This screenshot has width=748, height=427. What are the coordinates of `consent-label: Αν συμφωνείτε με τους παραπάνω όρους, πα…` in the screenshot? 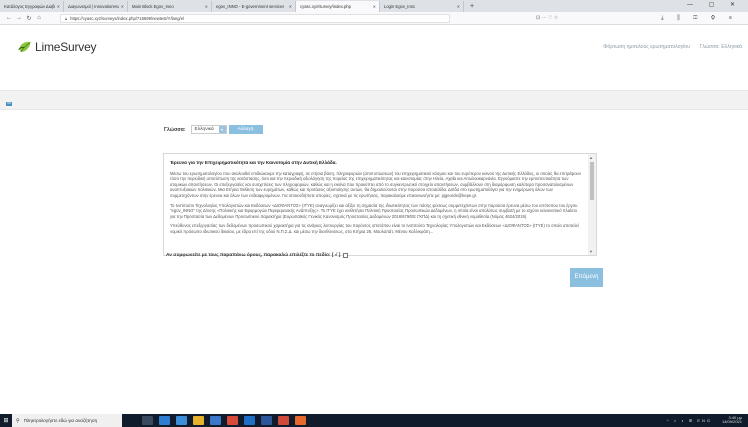 It's located at (253, 255).